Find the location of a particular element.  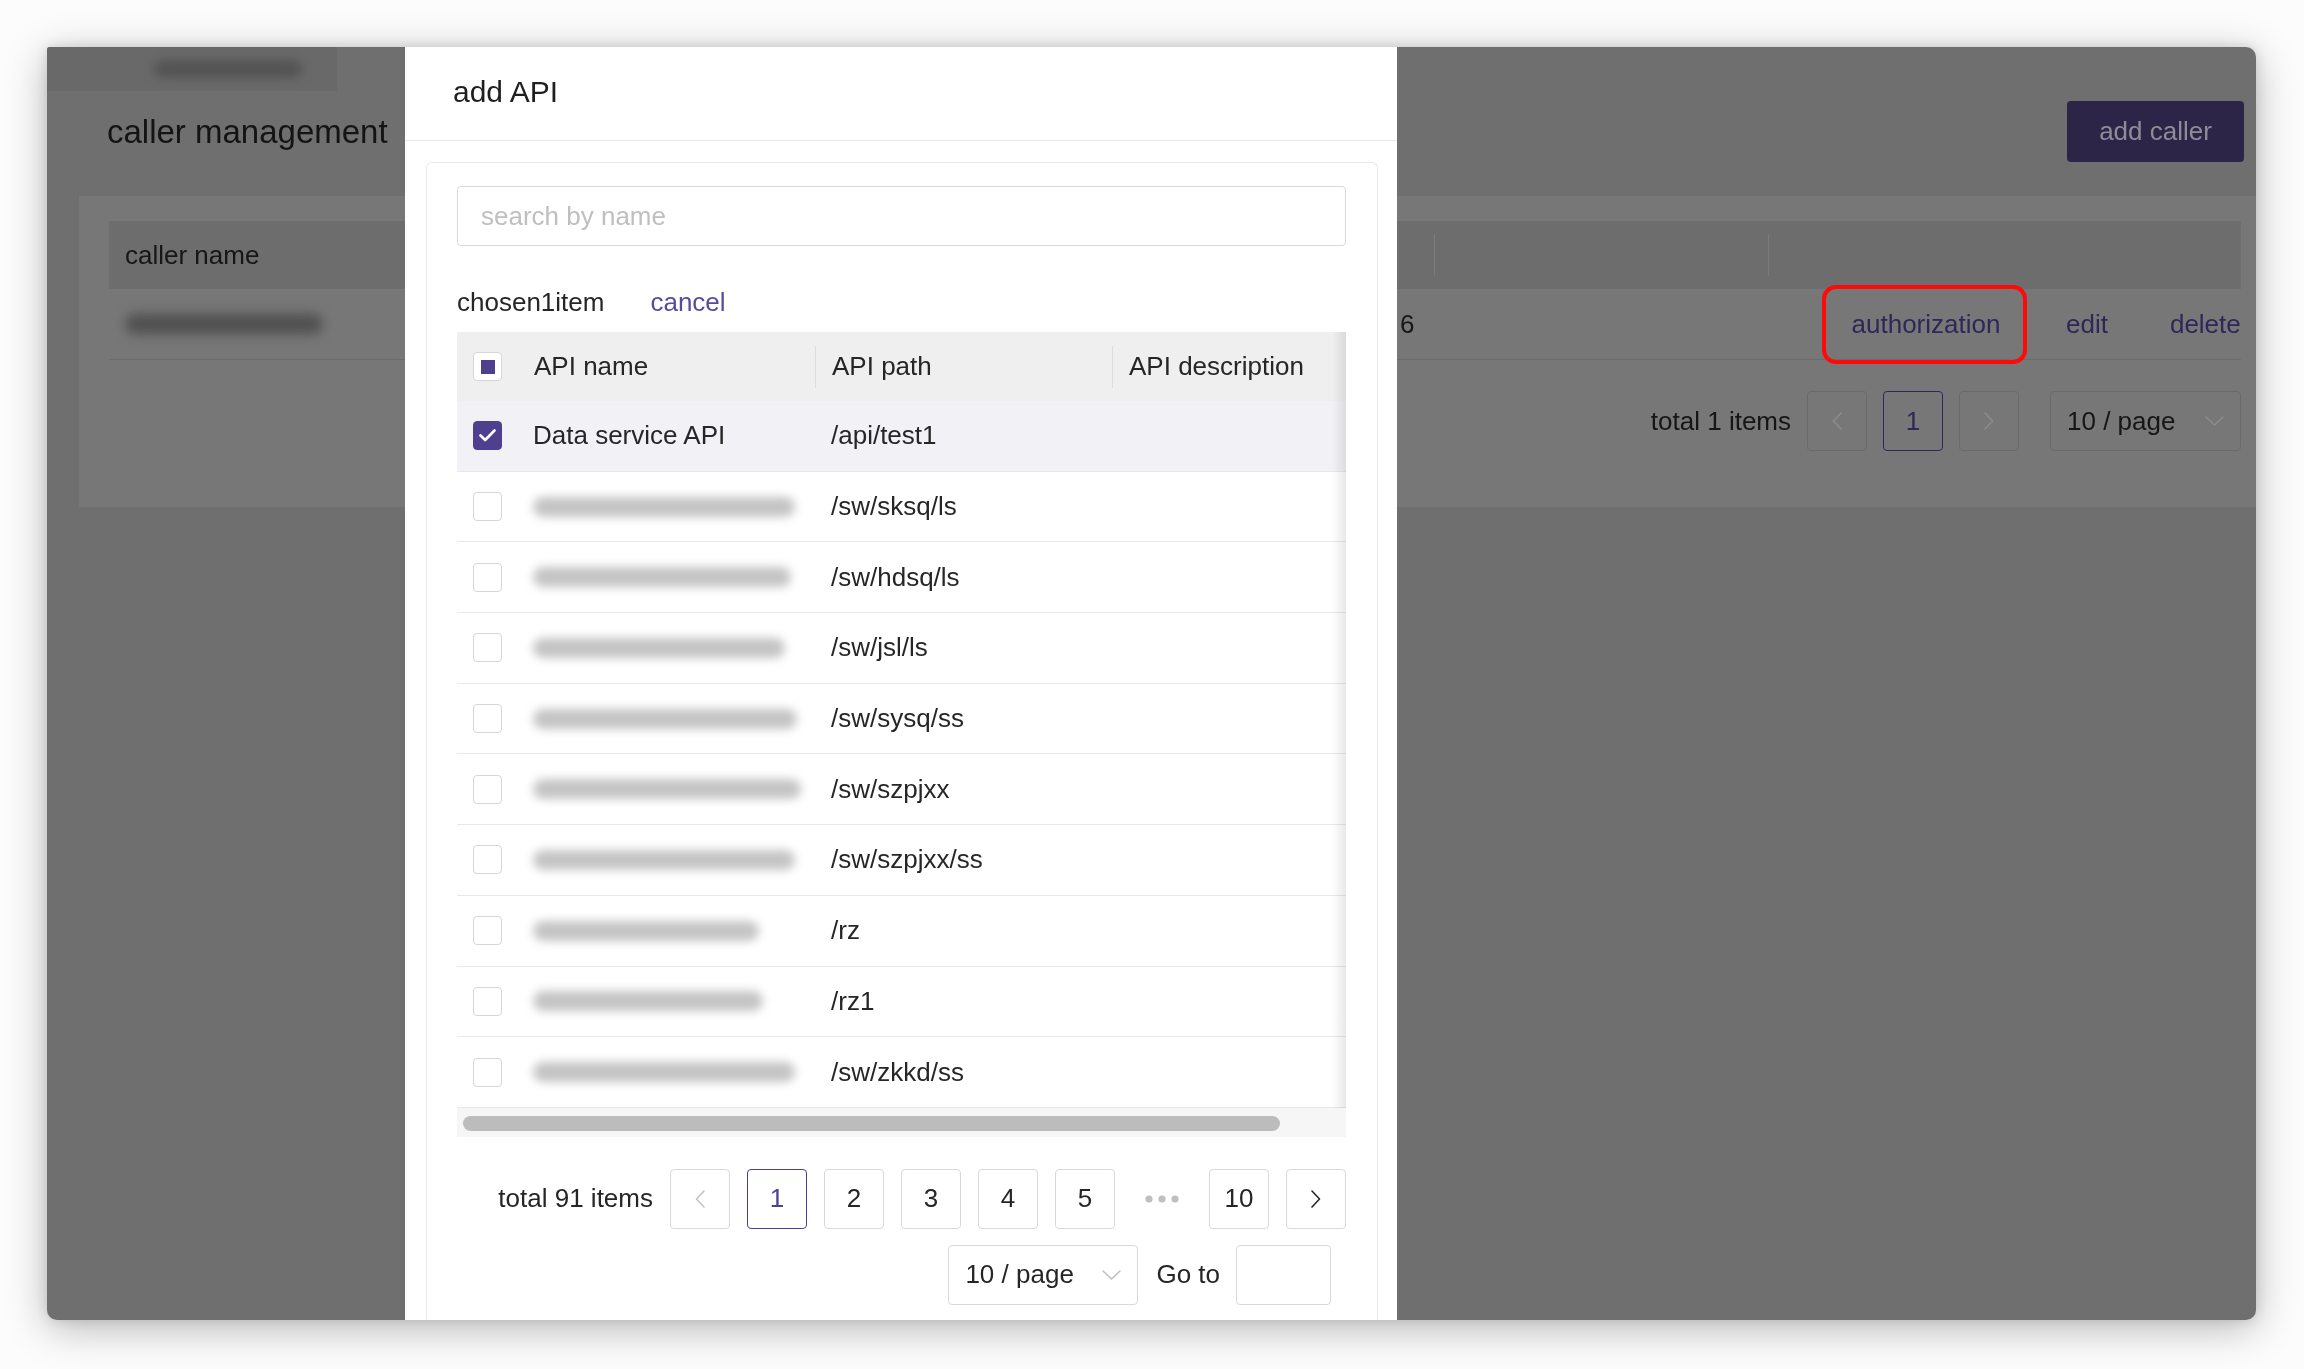

filled-square-icon is located at coordinates (487, 366).